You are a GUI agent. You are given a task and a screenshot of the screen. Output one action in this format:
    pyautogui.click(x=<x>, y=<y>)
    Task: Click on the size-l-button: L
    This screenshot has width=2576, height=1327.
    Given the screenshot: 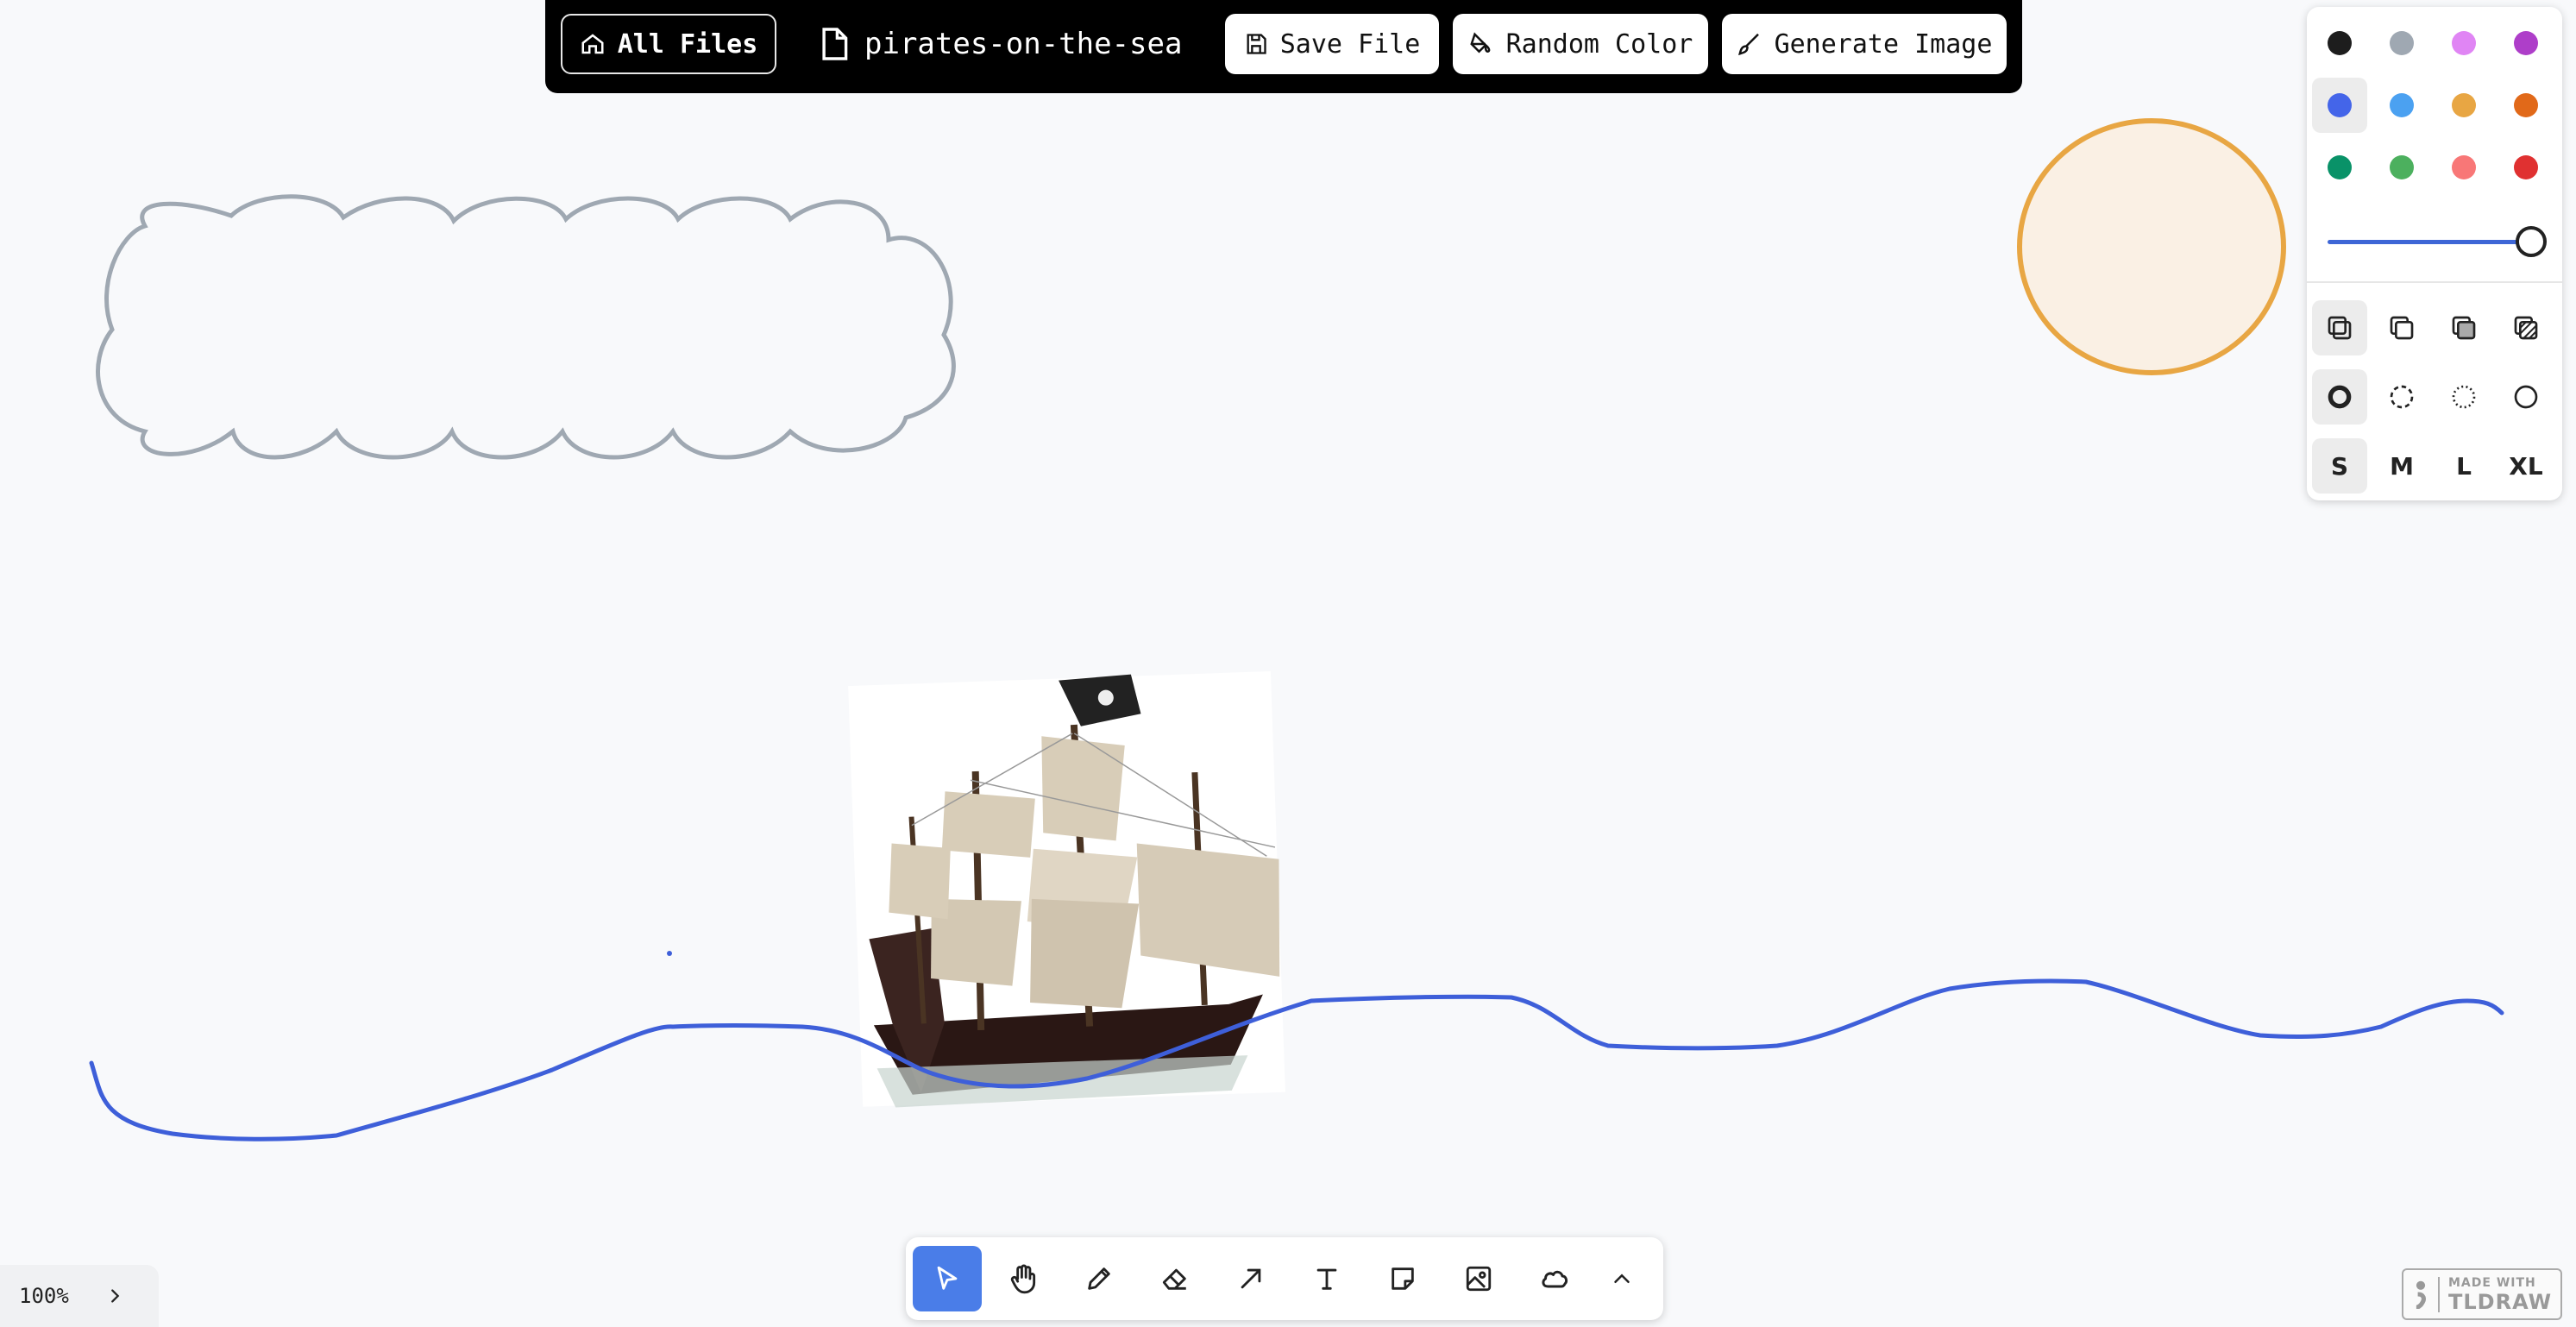 What is the action you would take?
    pyautogui.click(x=2463, y=466)
    